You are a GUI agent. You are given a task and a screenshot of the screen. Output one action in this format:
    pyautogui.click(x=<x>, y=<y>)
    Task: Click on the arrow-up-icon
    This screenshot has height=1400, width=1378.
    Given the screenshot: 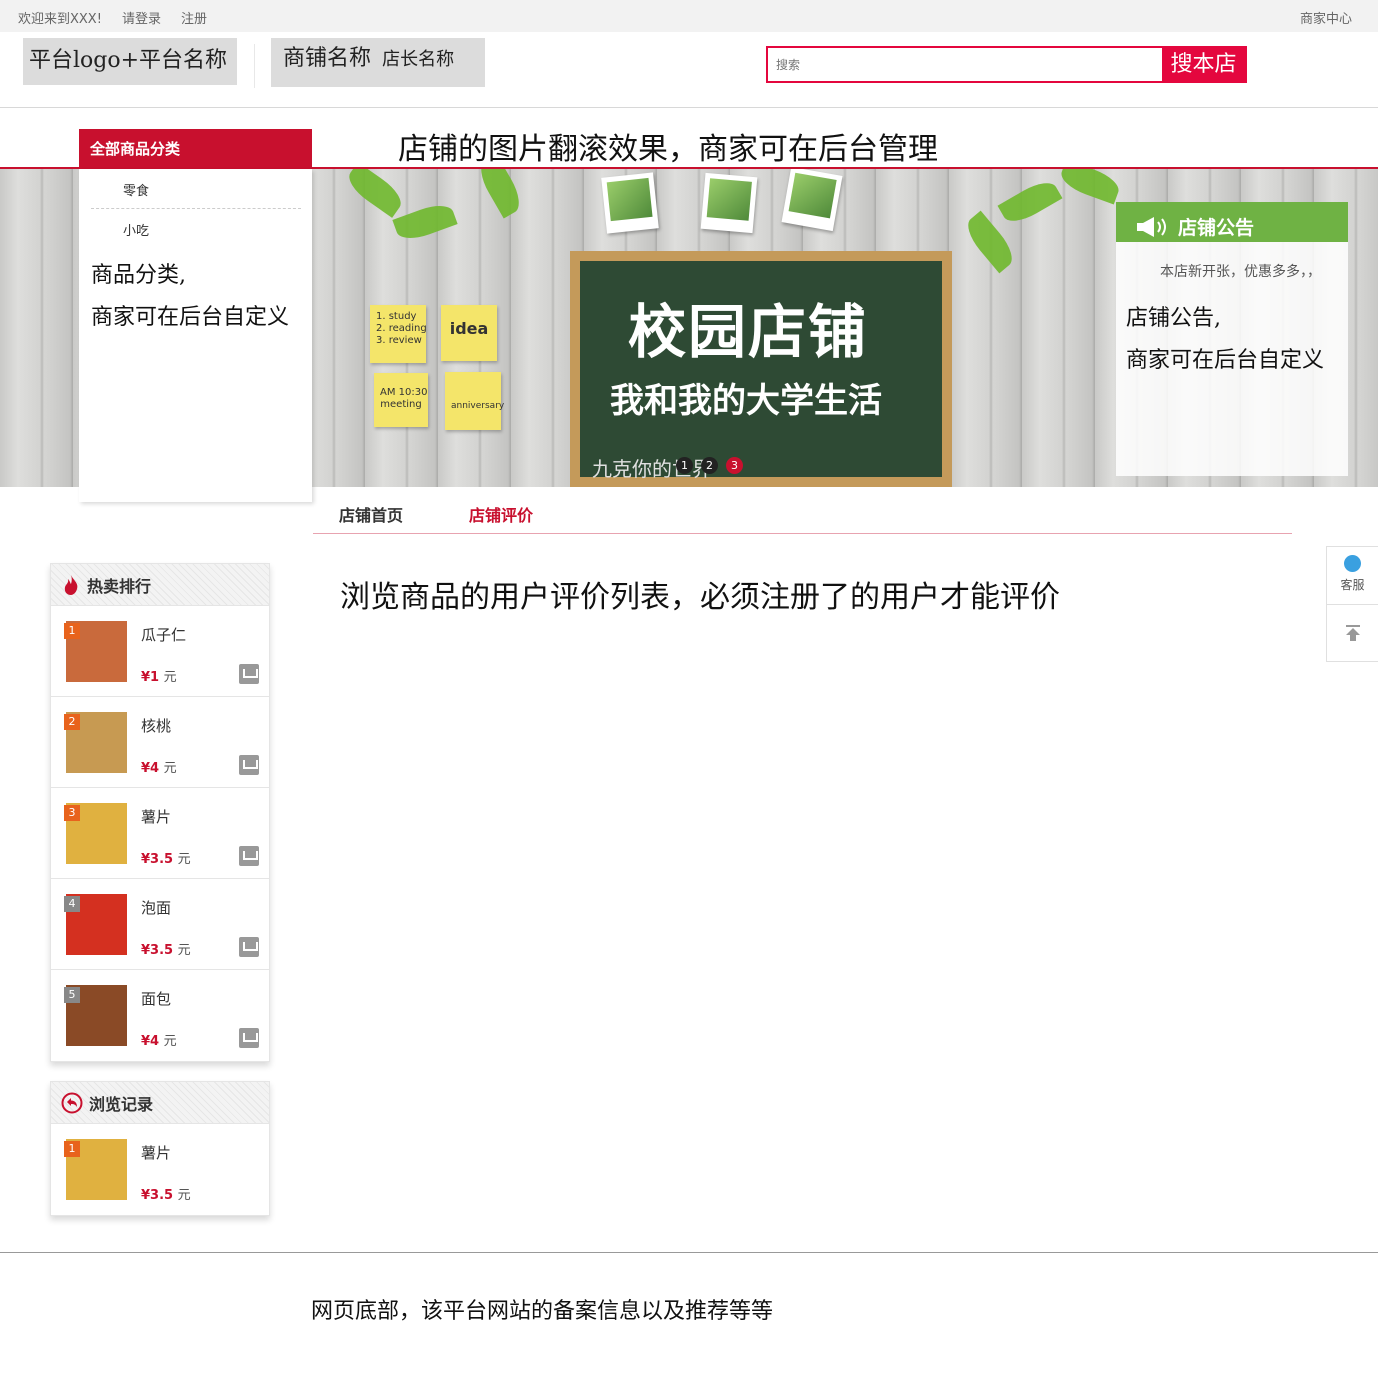 What is the action you would take?
    pyautogui.click(x=1352, y=633)
    